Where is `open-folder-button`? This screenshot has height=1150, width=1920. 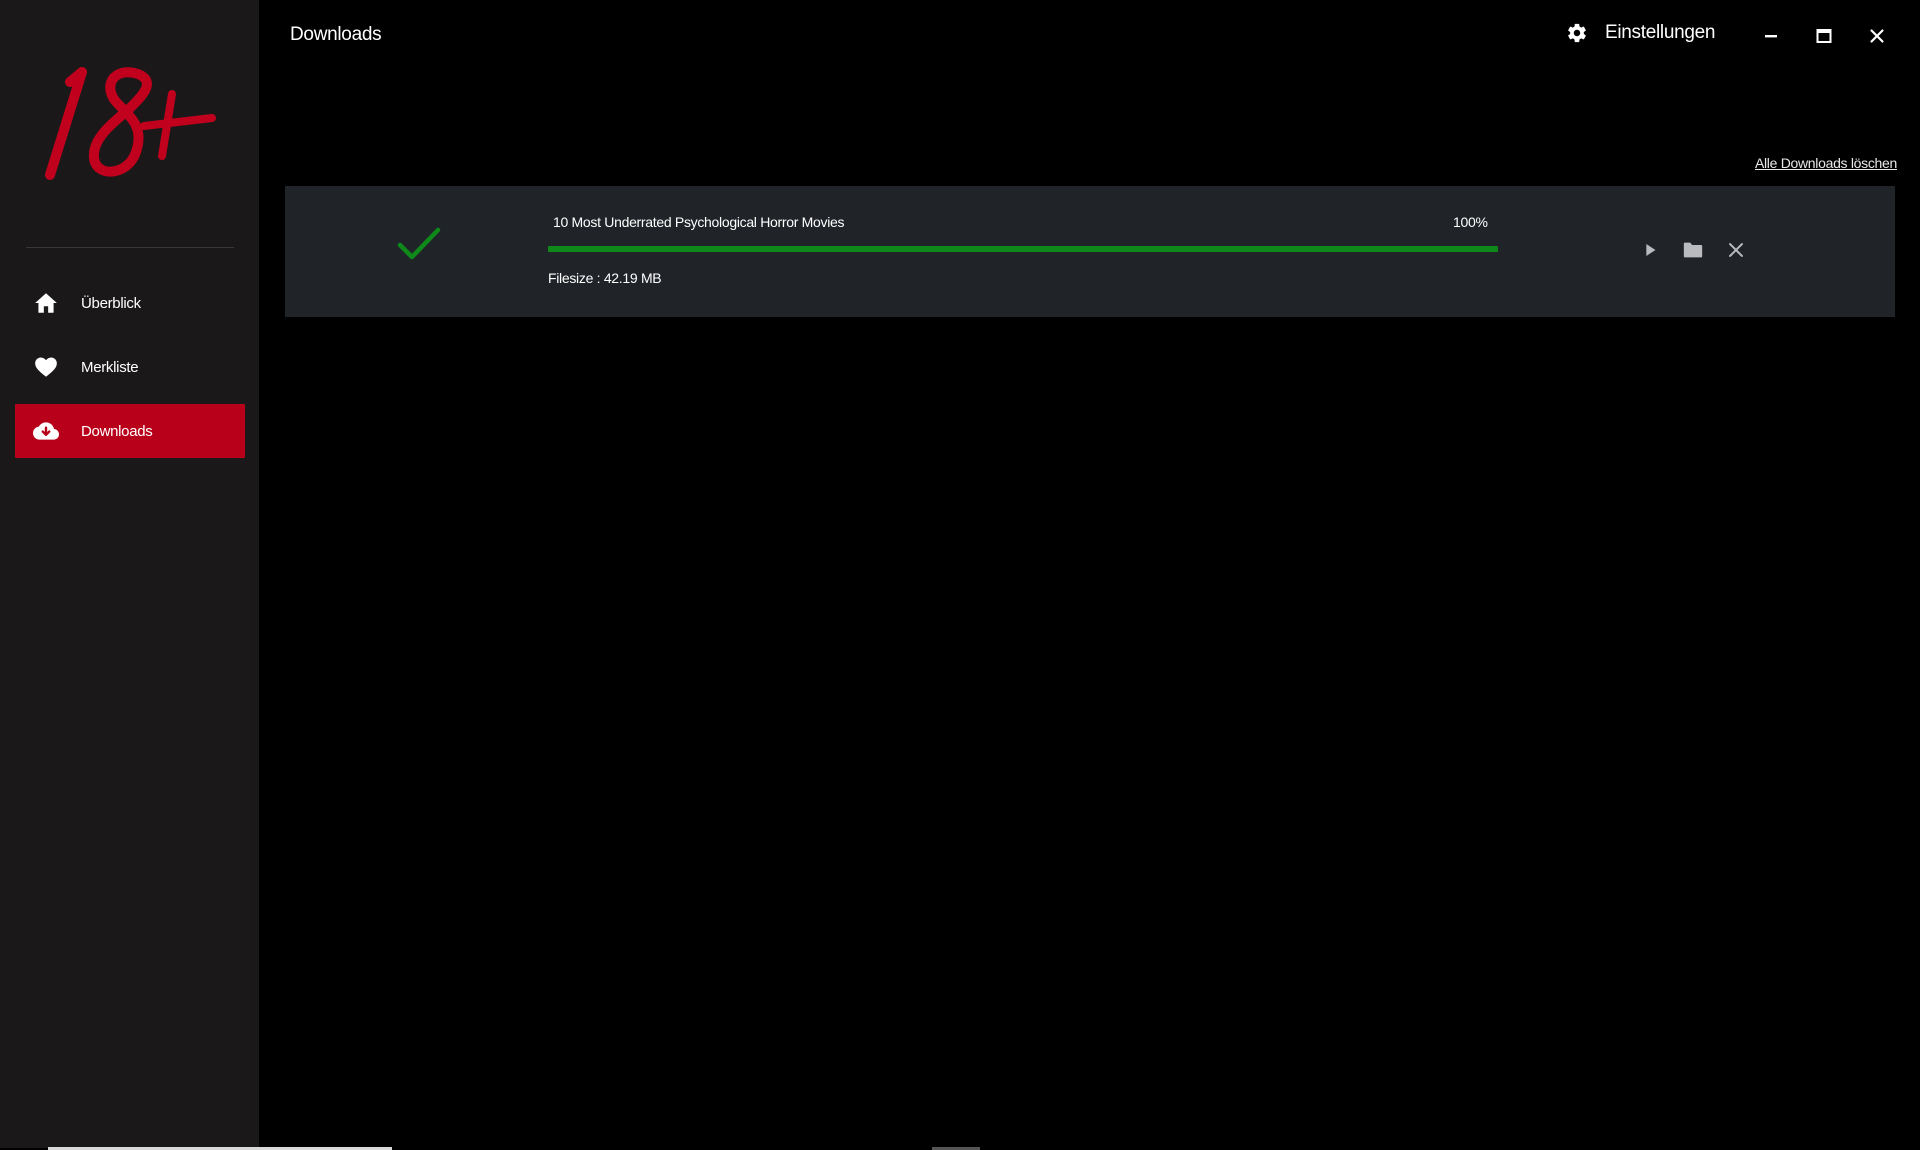
open-folder-button is located at coordinates (1693, 250).